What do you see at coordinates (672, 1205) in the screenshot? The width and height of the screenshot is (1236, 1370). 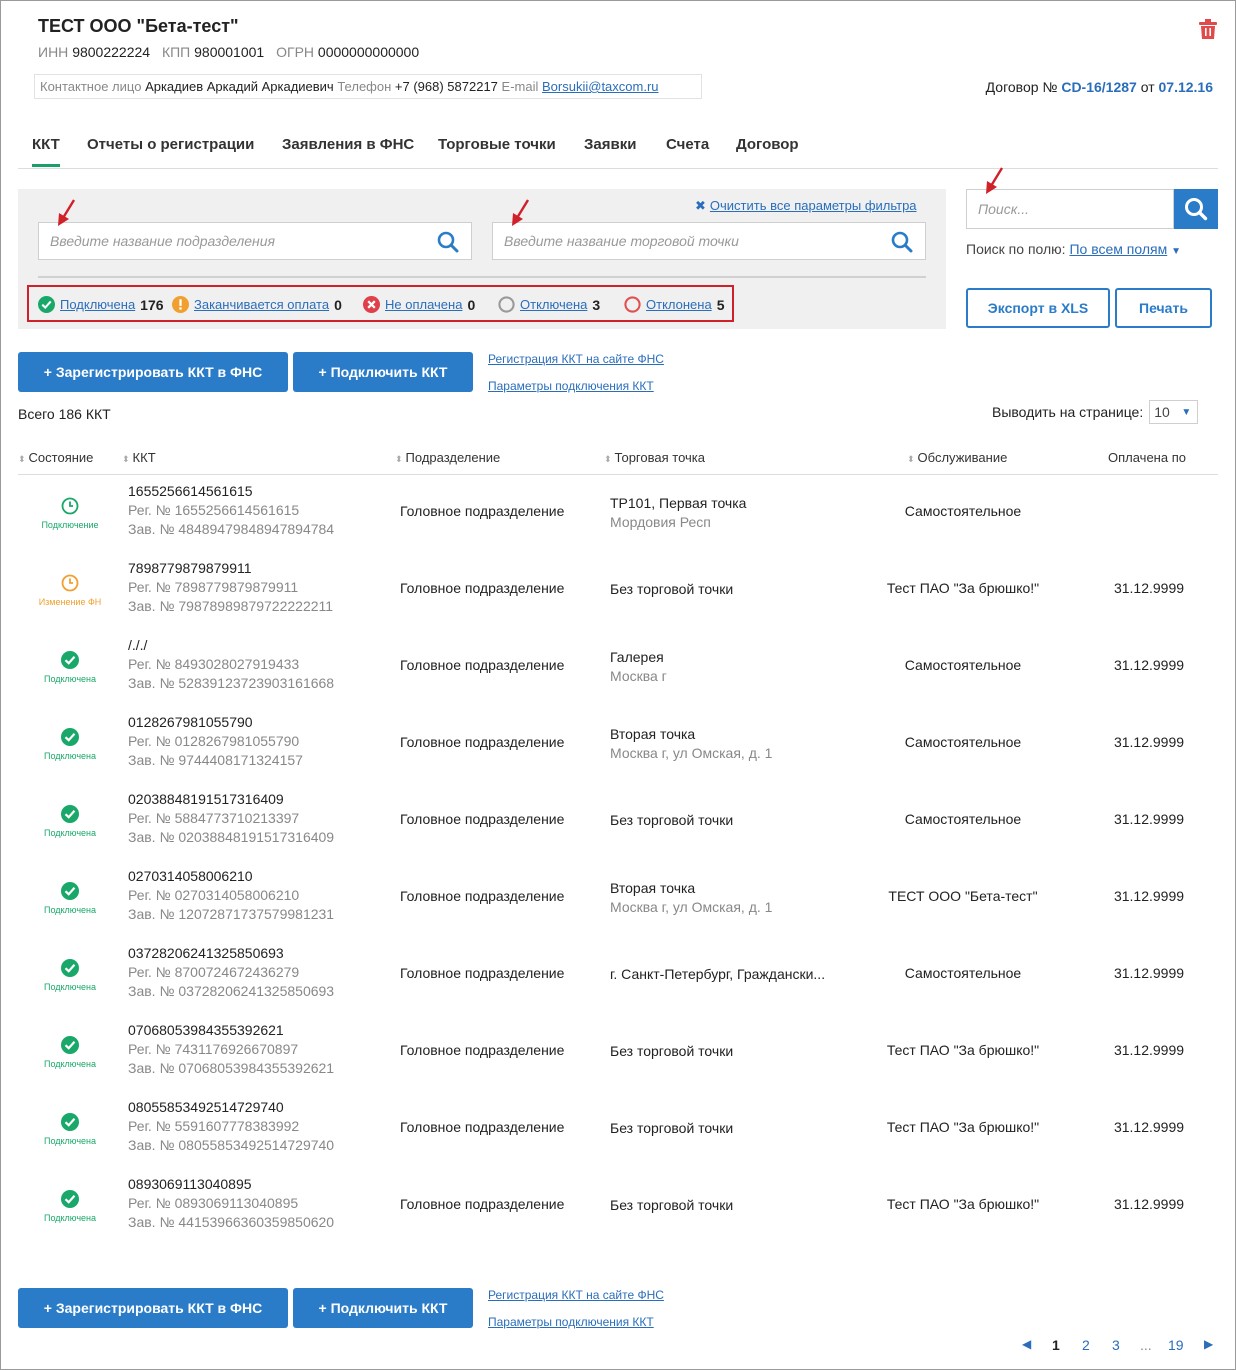 I see `point-name: Без торговой точки` at bounding box center [672, 1205].